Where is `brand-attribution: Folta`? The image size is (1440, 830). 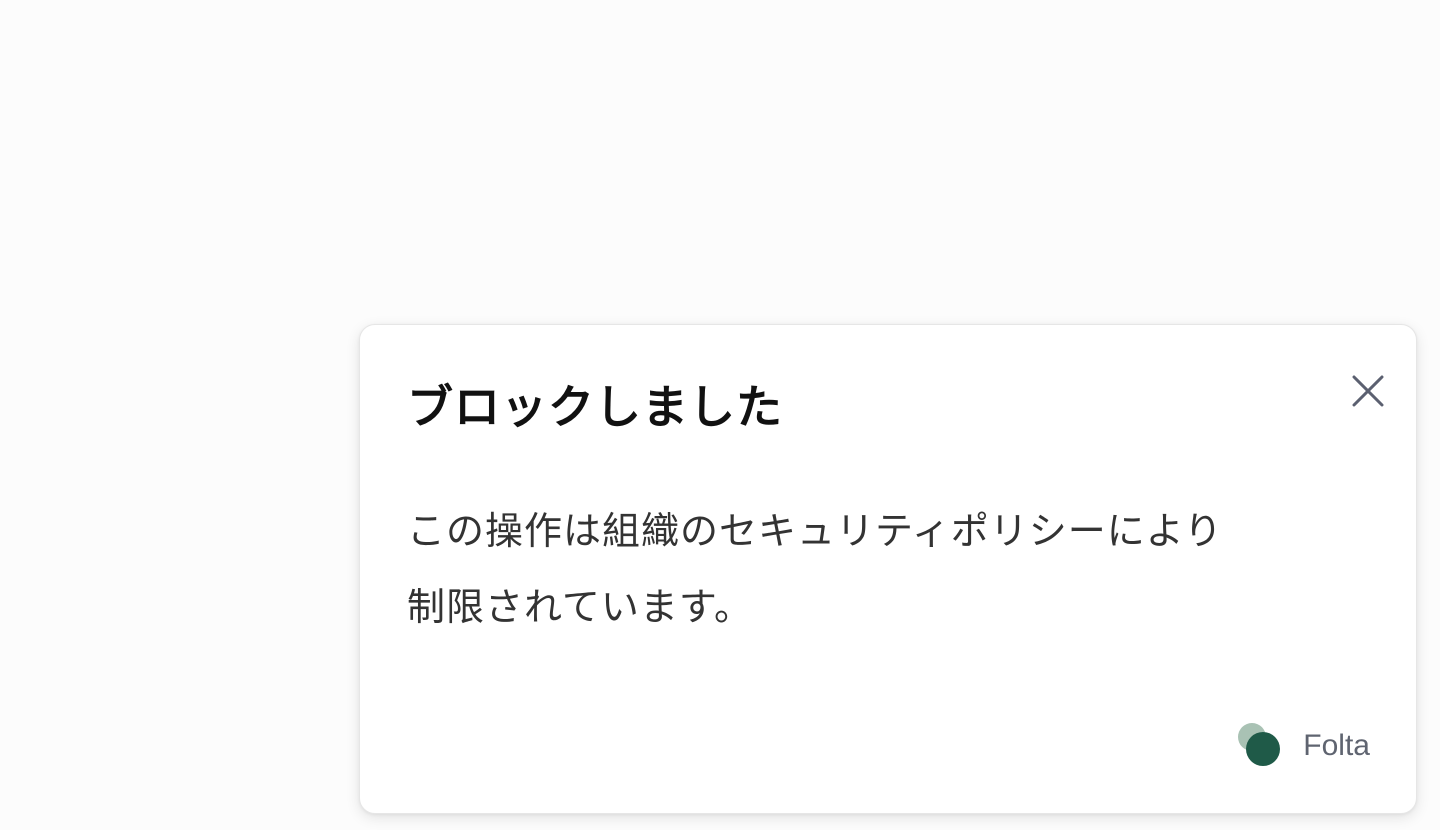 brand-attribution: Folta is located at coordinates (1303, 746).